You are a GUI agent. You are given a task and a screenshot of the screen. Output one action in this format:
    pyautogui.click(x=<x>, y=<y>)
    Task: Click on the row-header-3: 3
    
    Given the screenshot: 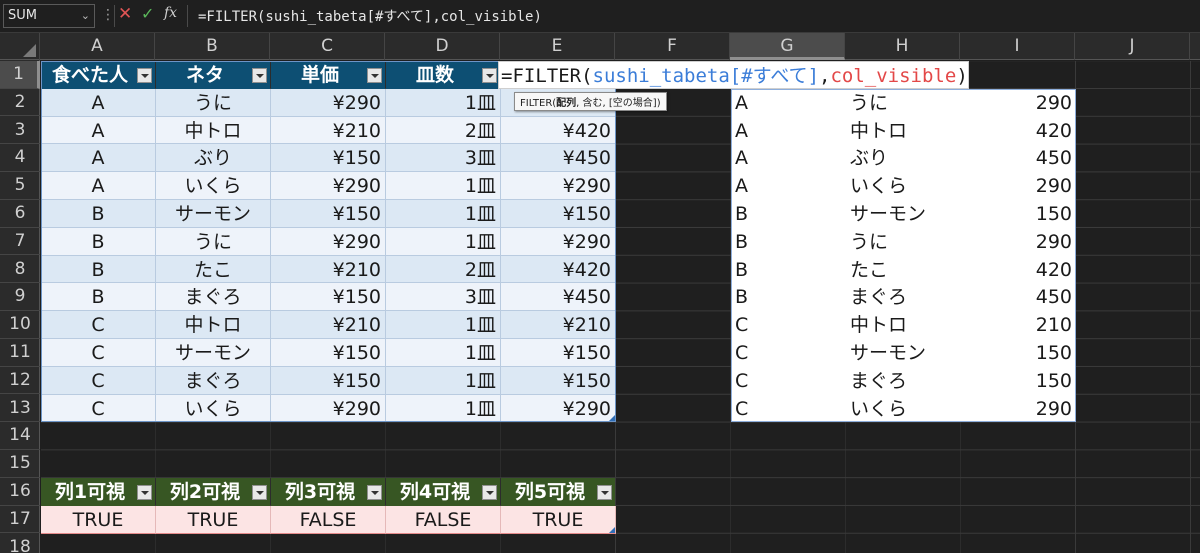 What is the action you would take?
    pyautogui.click(x=20, y=131)
    